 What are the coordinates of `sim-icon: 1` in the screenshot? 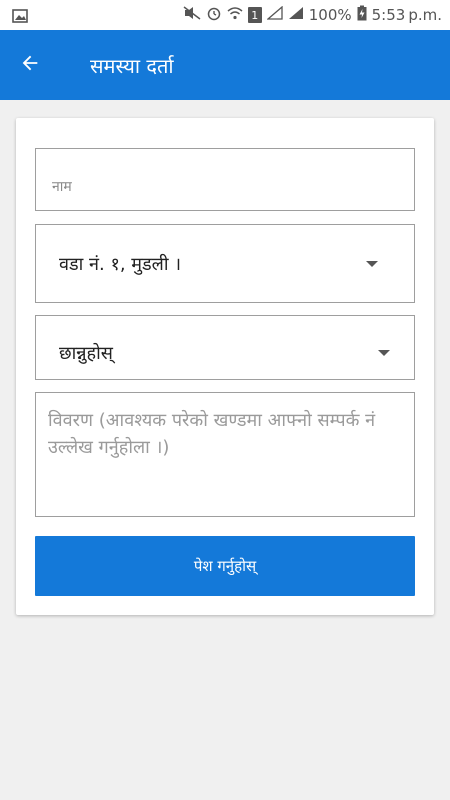 It's located at (254, 15).